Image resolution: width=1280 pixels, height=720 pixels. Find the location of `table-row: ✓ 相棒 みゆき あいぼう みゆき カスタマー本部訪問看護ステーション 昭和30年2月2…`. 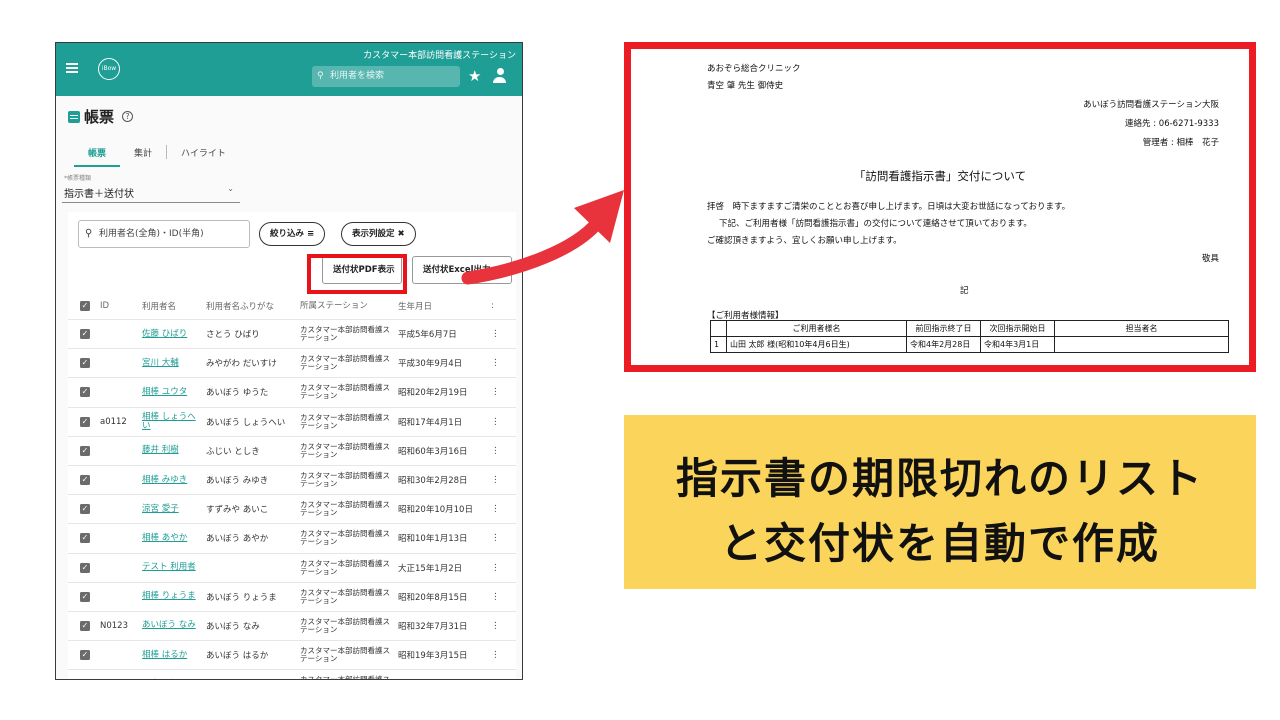

table-row: ✓ 相棒 みゆき あいぼう みゆき カスタマー本部訪問看護ステーション 昭和30年2月2… is located at coordinates (292, 481).